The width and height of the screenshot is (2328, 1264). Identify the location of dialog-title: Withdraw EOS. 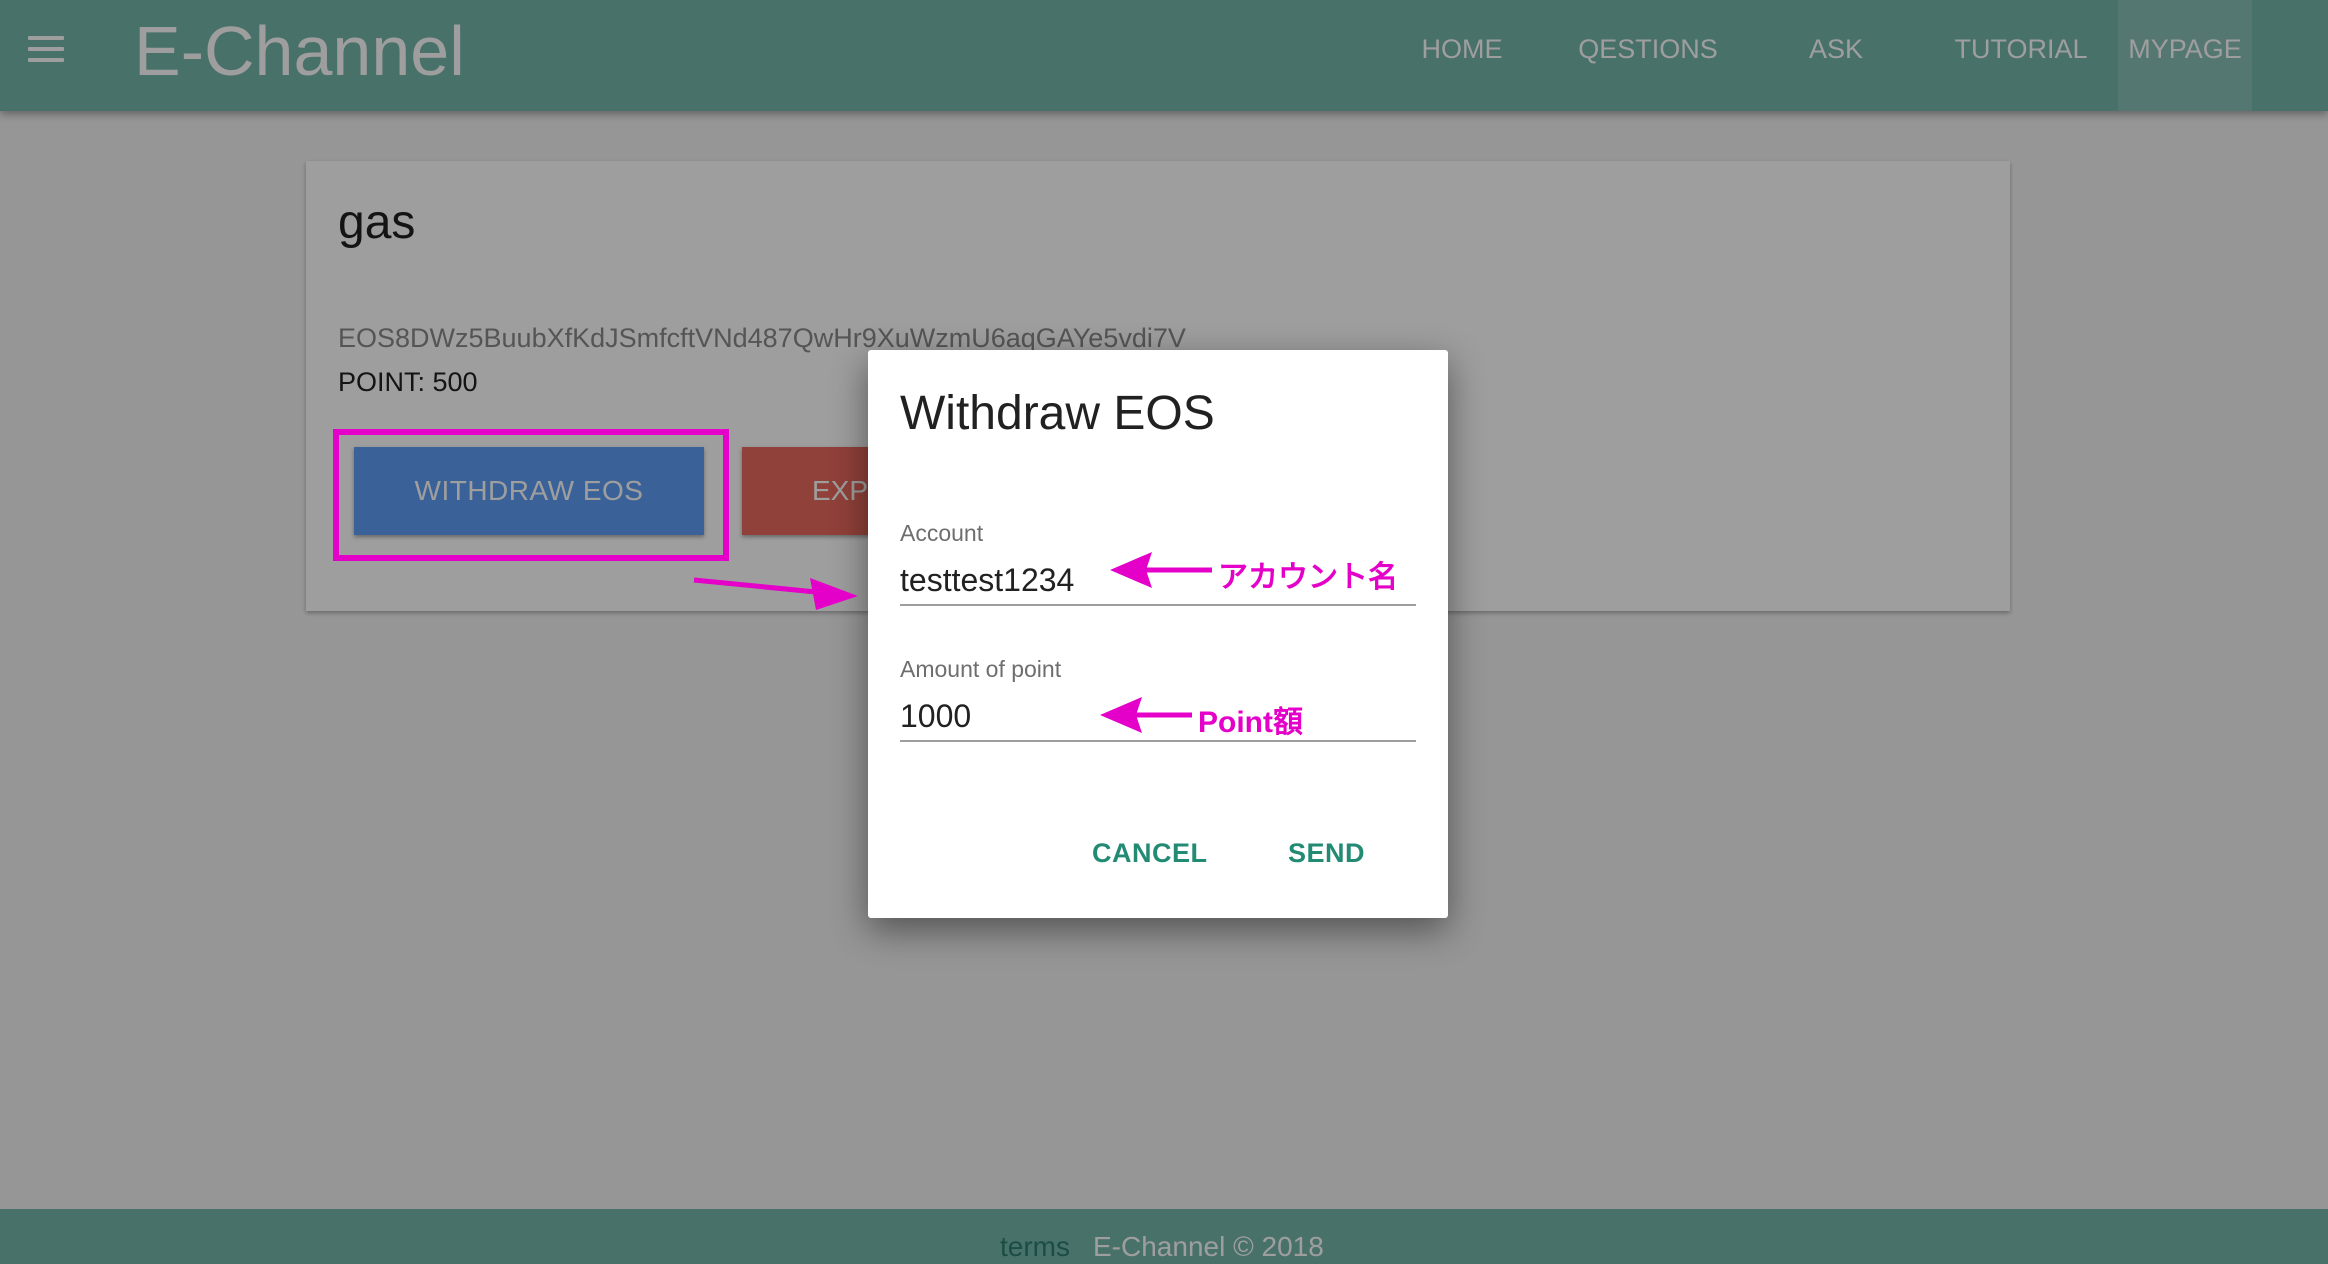
(1057, 413).